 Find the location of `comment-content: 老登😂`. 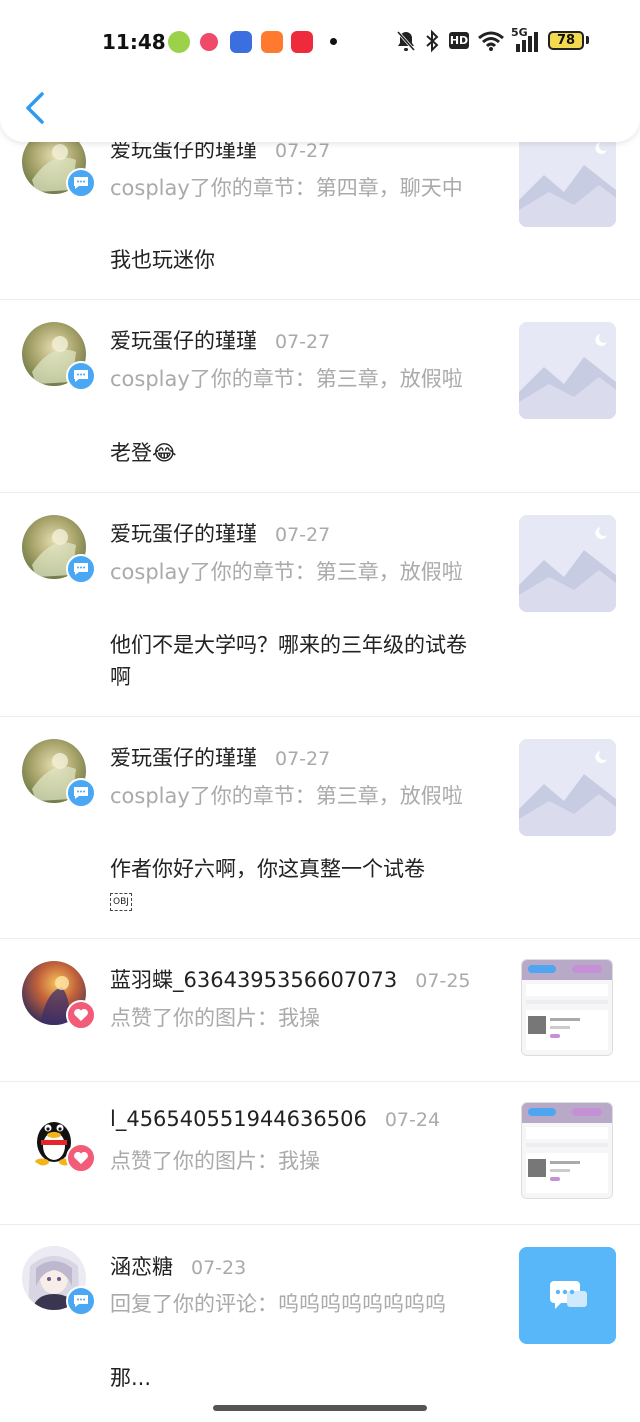

comment-content: 老登😂 is located at coordinates (300, 453).